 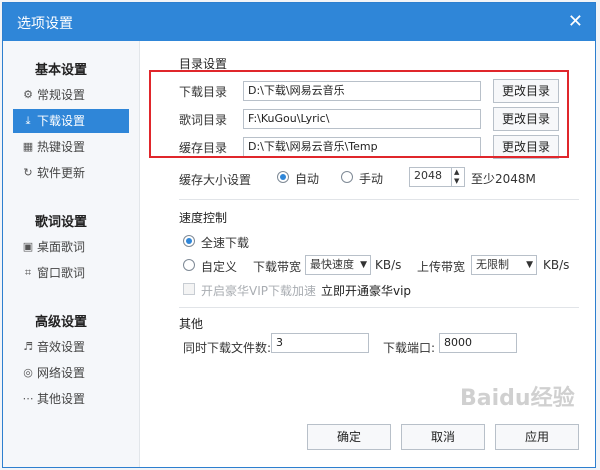 What do you see at coordinates (347, 177) in the screenshot?
I see `cache-manual-radio` at bounding box center [347, 177].